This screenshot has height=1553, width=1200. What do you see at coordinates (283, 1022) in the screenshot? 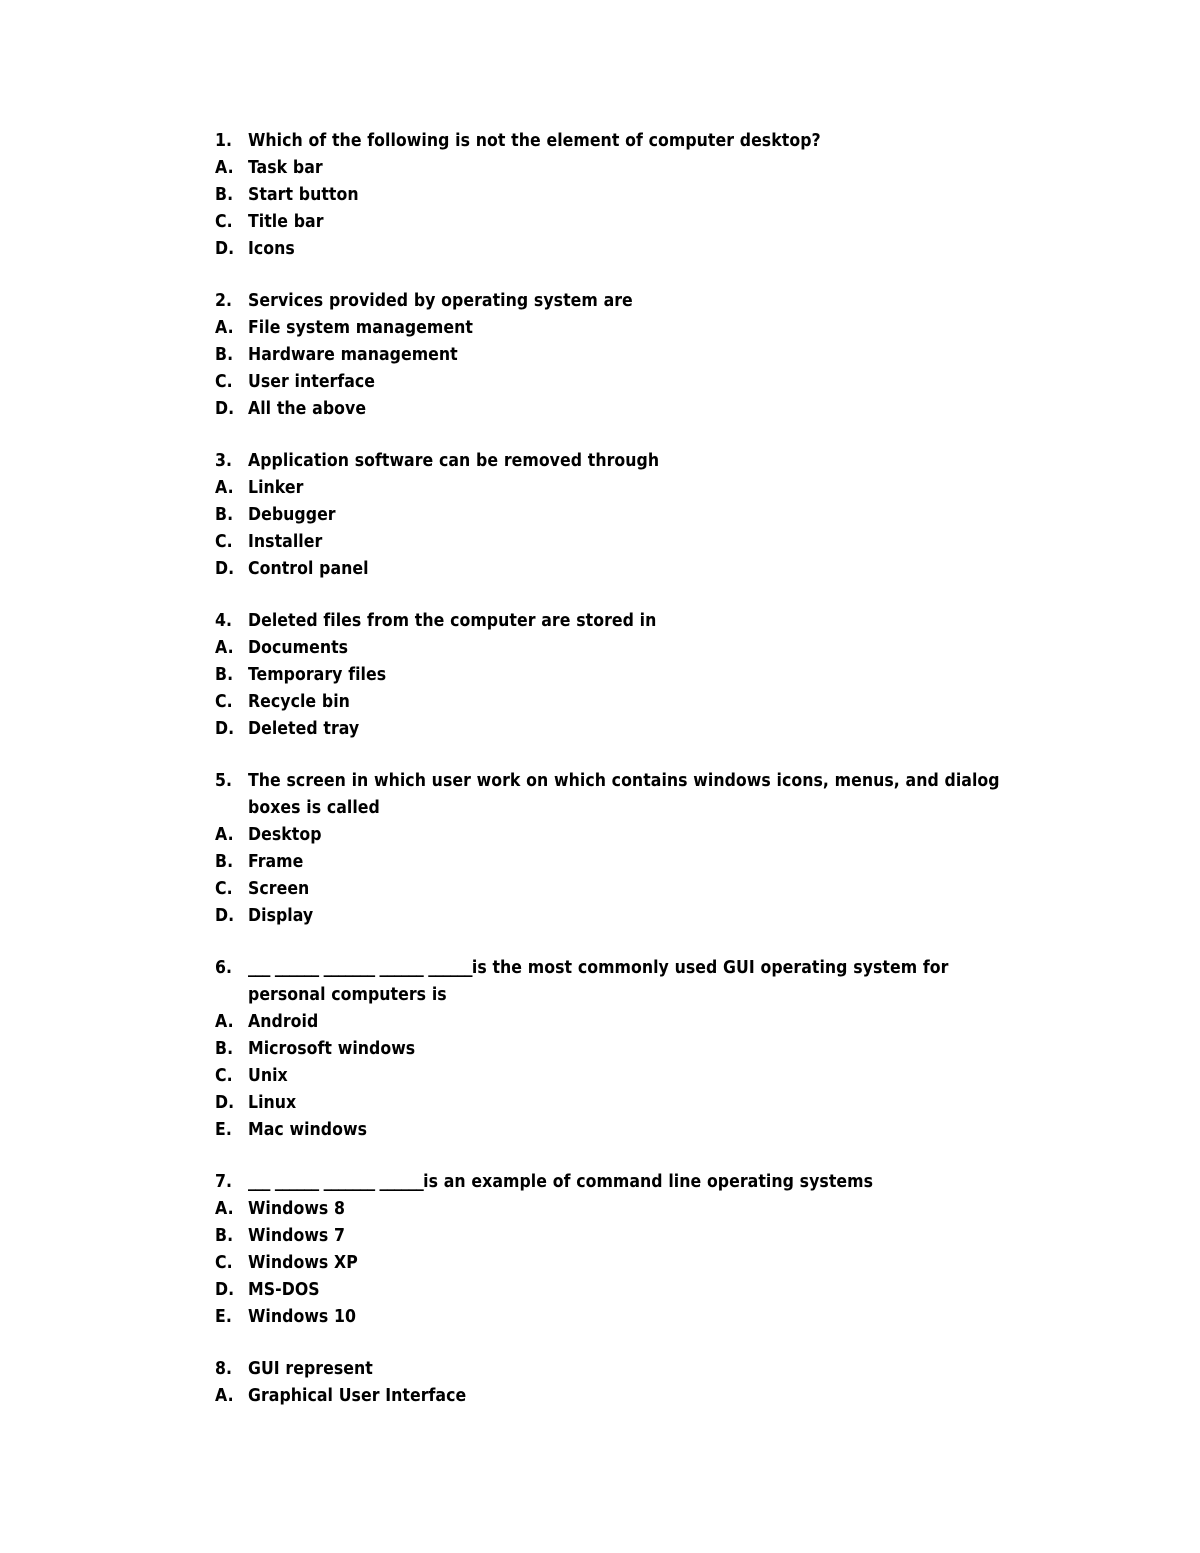
I see `option-label: Android` at bounding box center [283, 1022].